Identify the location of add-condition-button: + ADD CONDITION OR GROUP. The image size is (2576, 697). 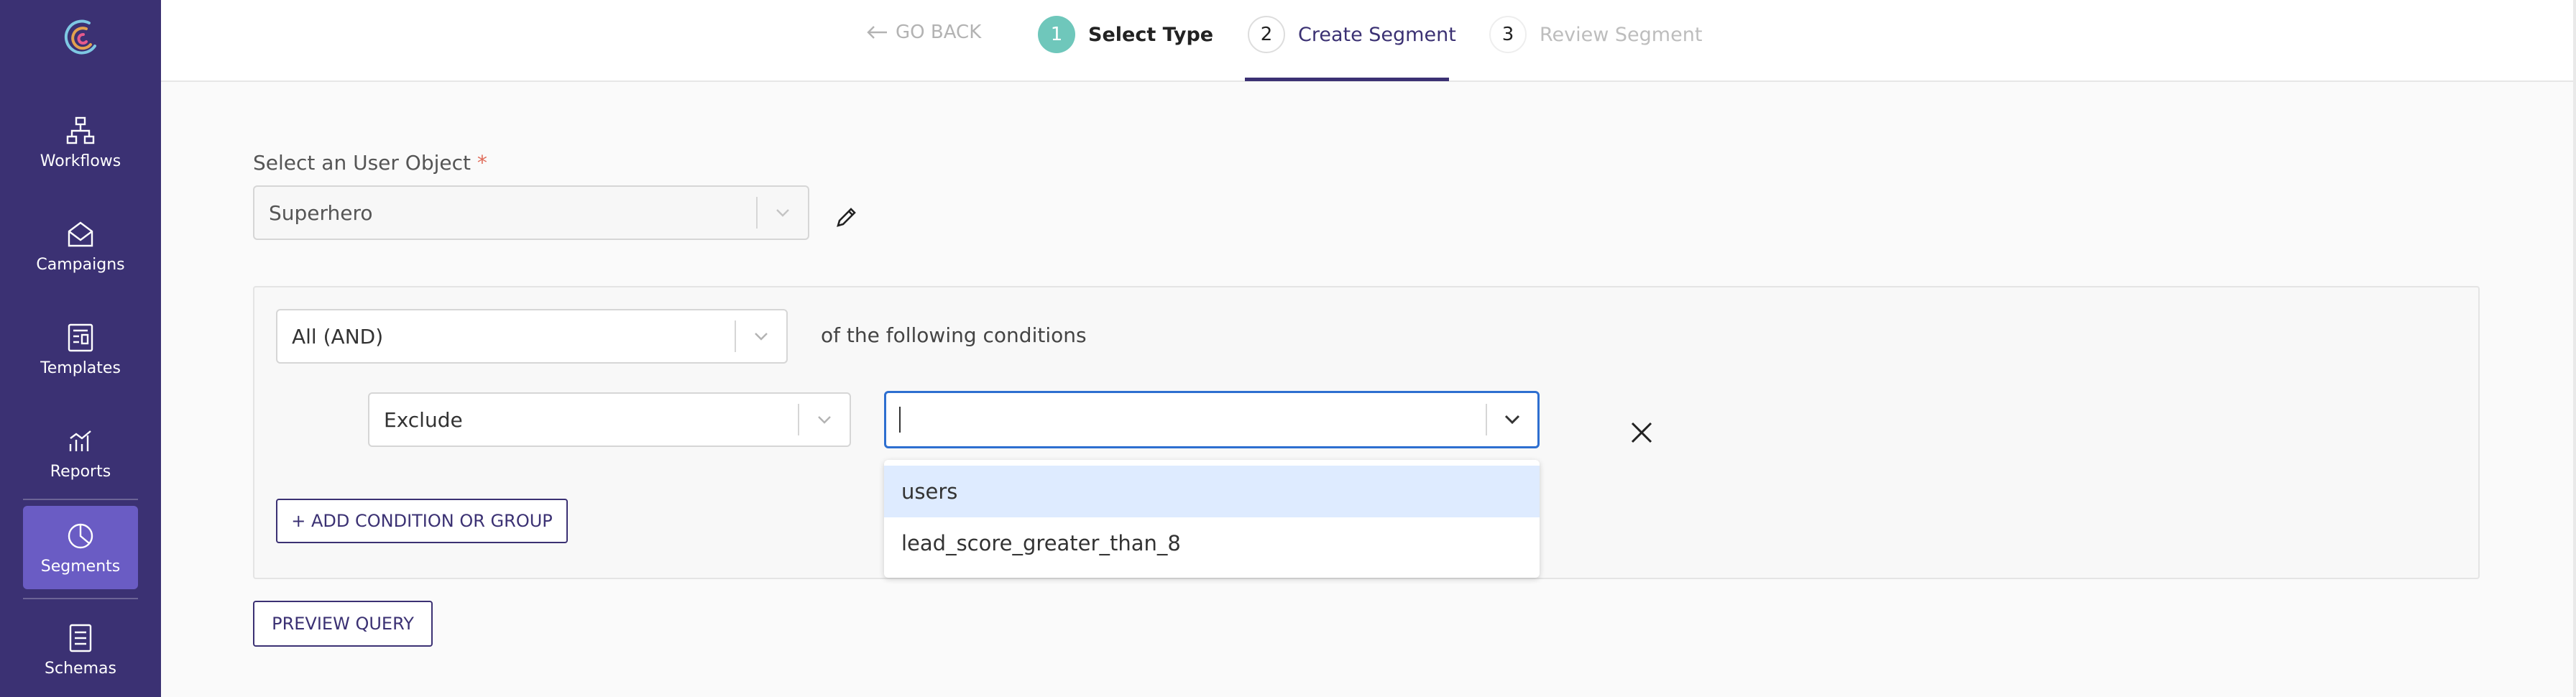
(422, 521).